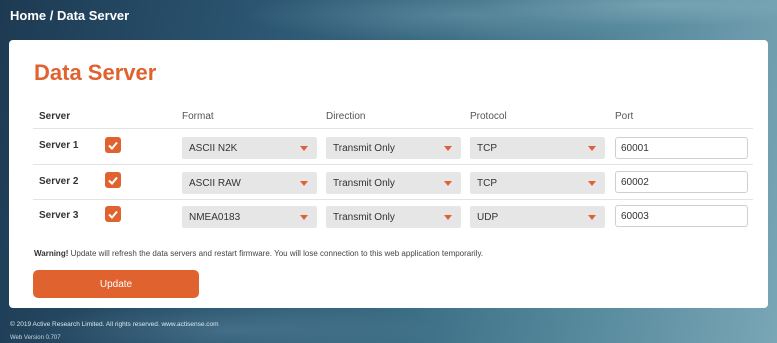 The height and width of the screenshot is (343, 777). Describe the element at coordinates (488, 217) in the screenshot. I see `server-3-protocol-value: UDP` at that location.